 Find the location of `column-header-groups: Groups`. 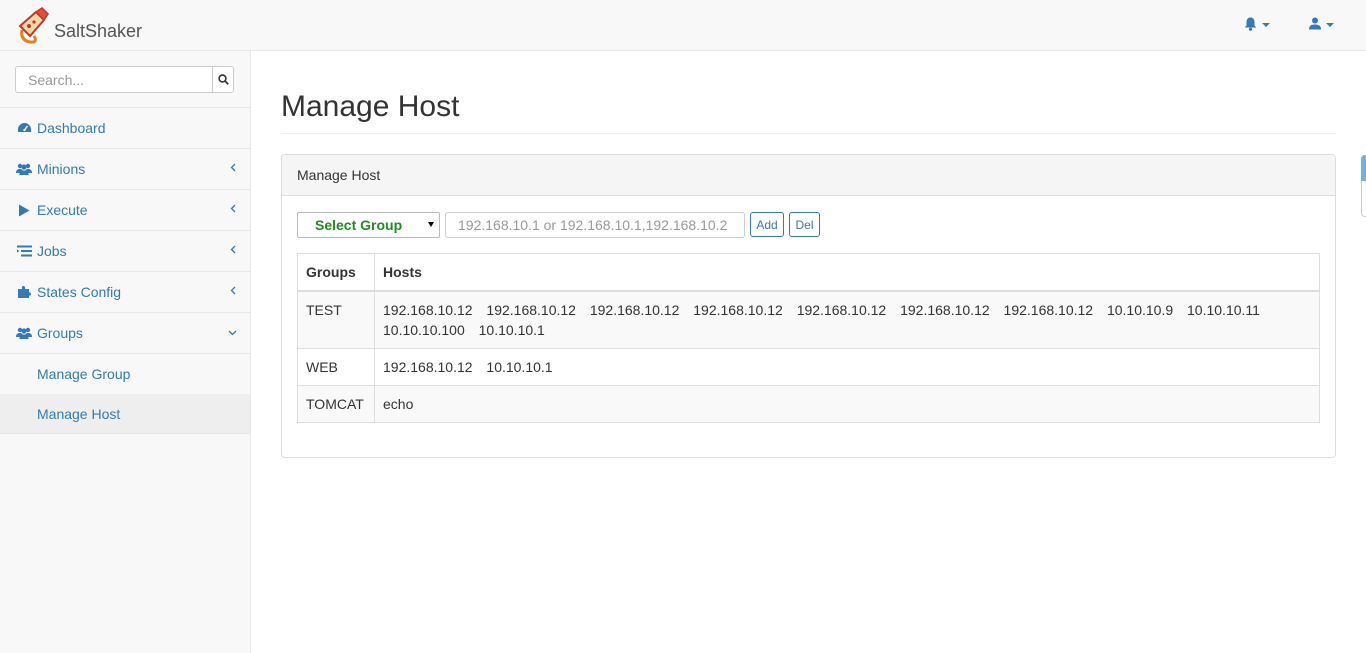

column-header-groups: Groups is located at coordinates (336, 272).